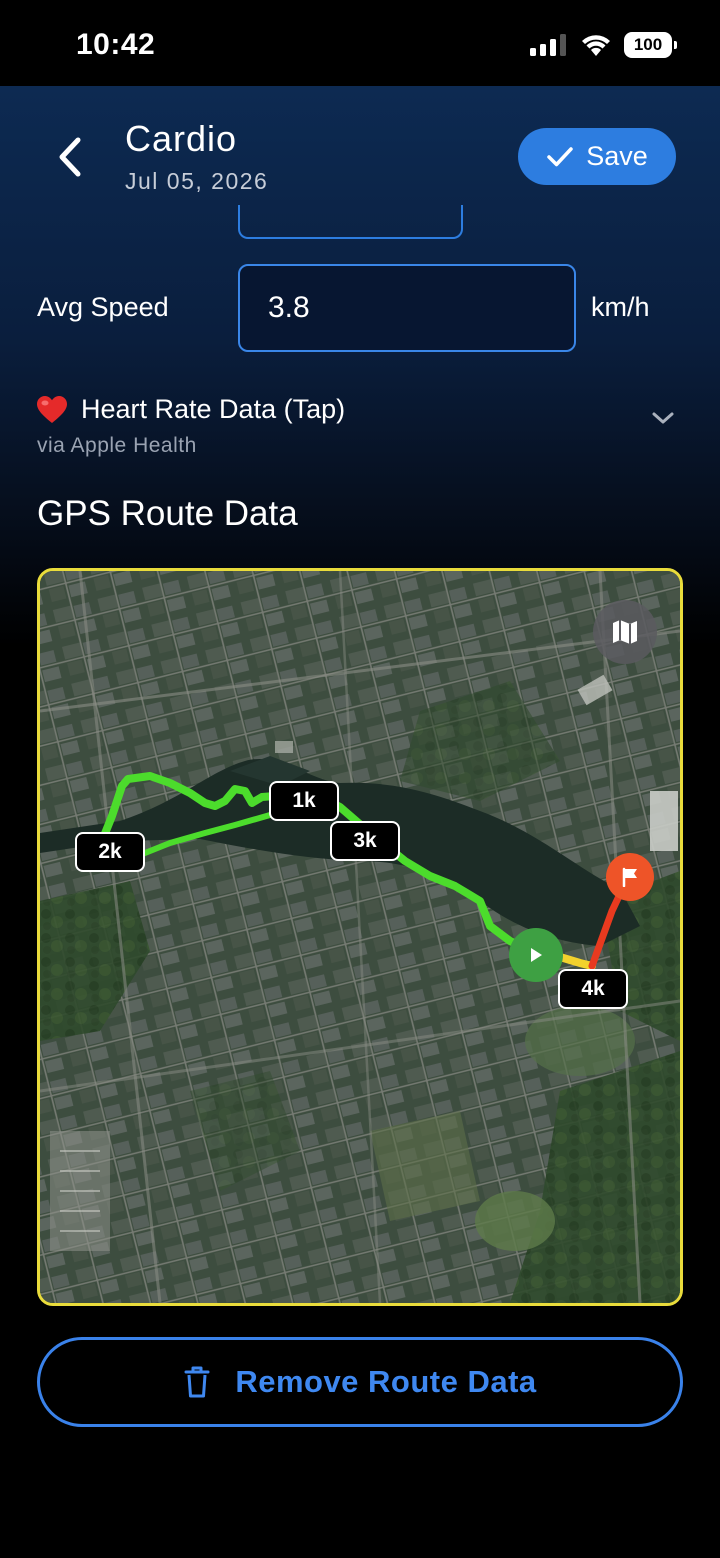 The image size is (720, 1558). What do you see at coordinates (593, 989) in the screenshot?
I see `km-marker: 4k` at bounding box center [593, 989].